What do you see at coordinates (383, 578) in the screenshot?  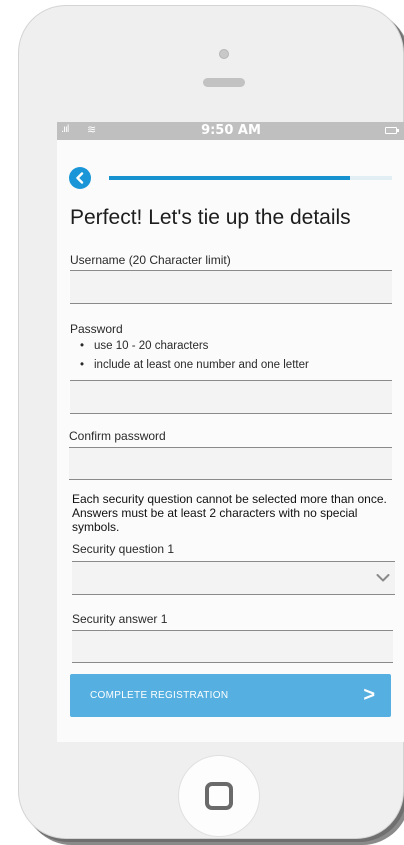 I see `chevron-down-icon` at bounding box center [383, 578].